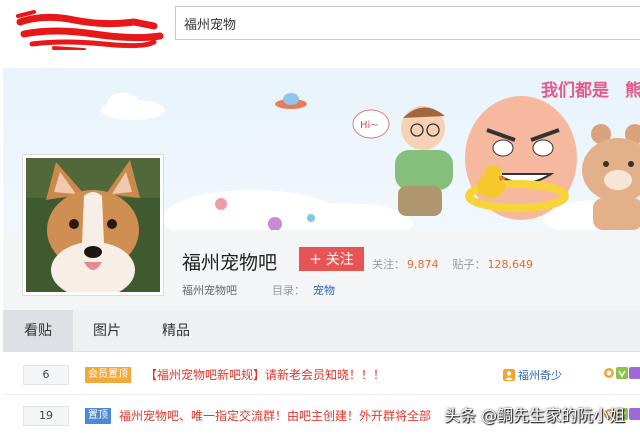 This screenshot has height=439, width=640. I want to click on forum-title: 福州宠物吧, so click(230, 263).